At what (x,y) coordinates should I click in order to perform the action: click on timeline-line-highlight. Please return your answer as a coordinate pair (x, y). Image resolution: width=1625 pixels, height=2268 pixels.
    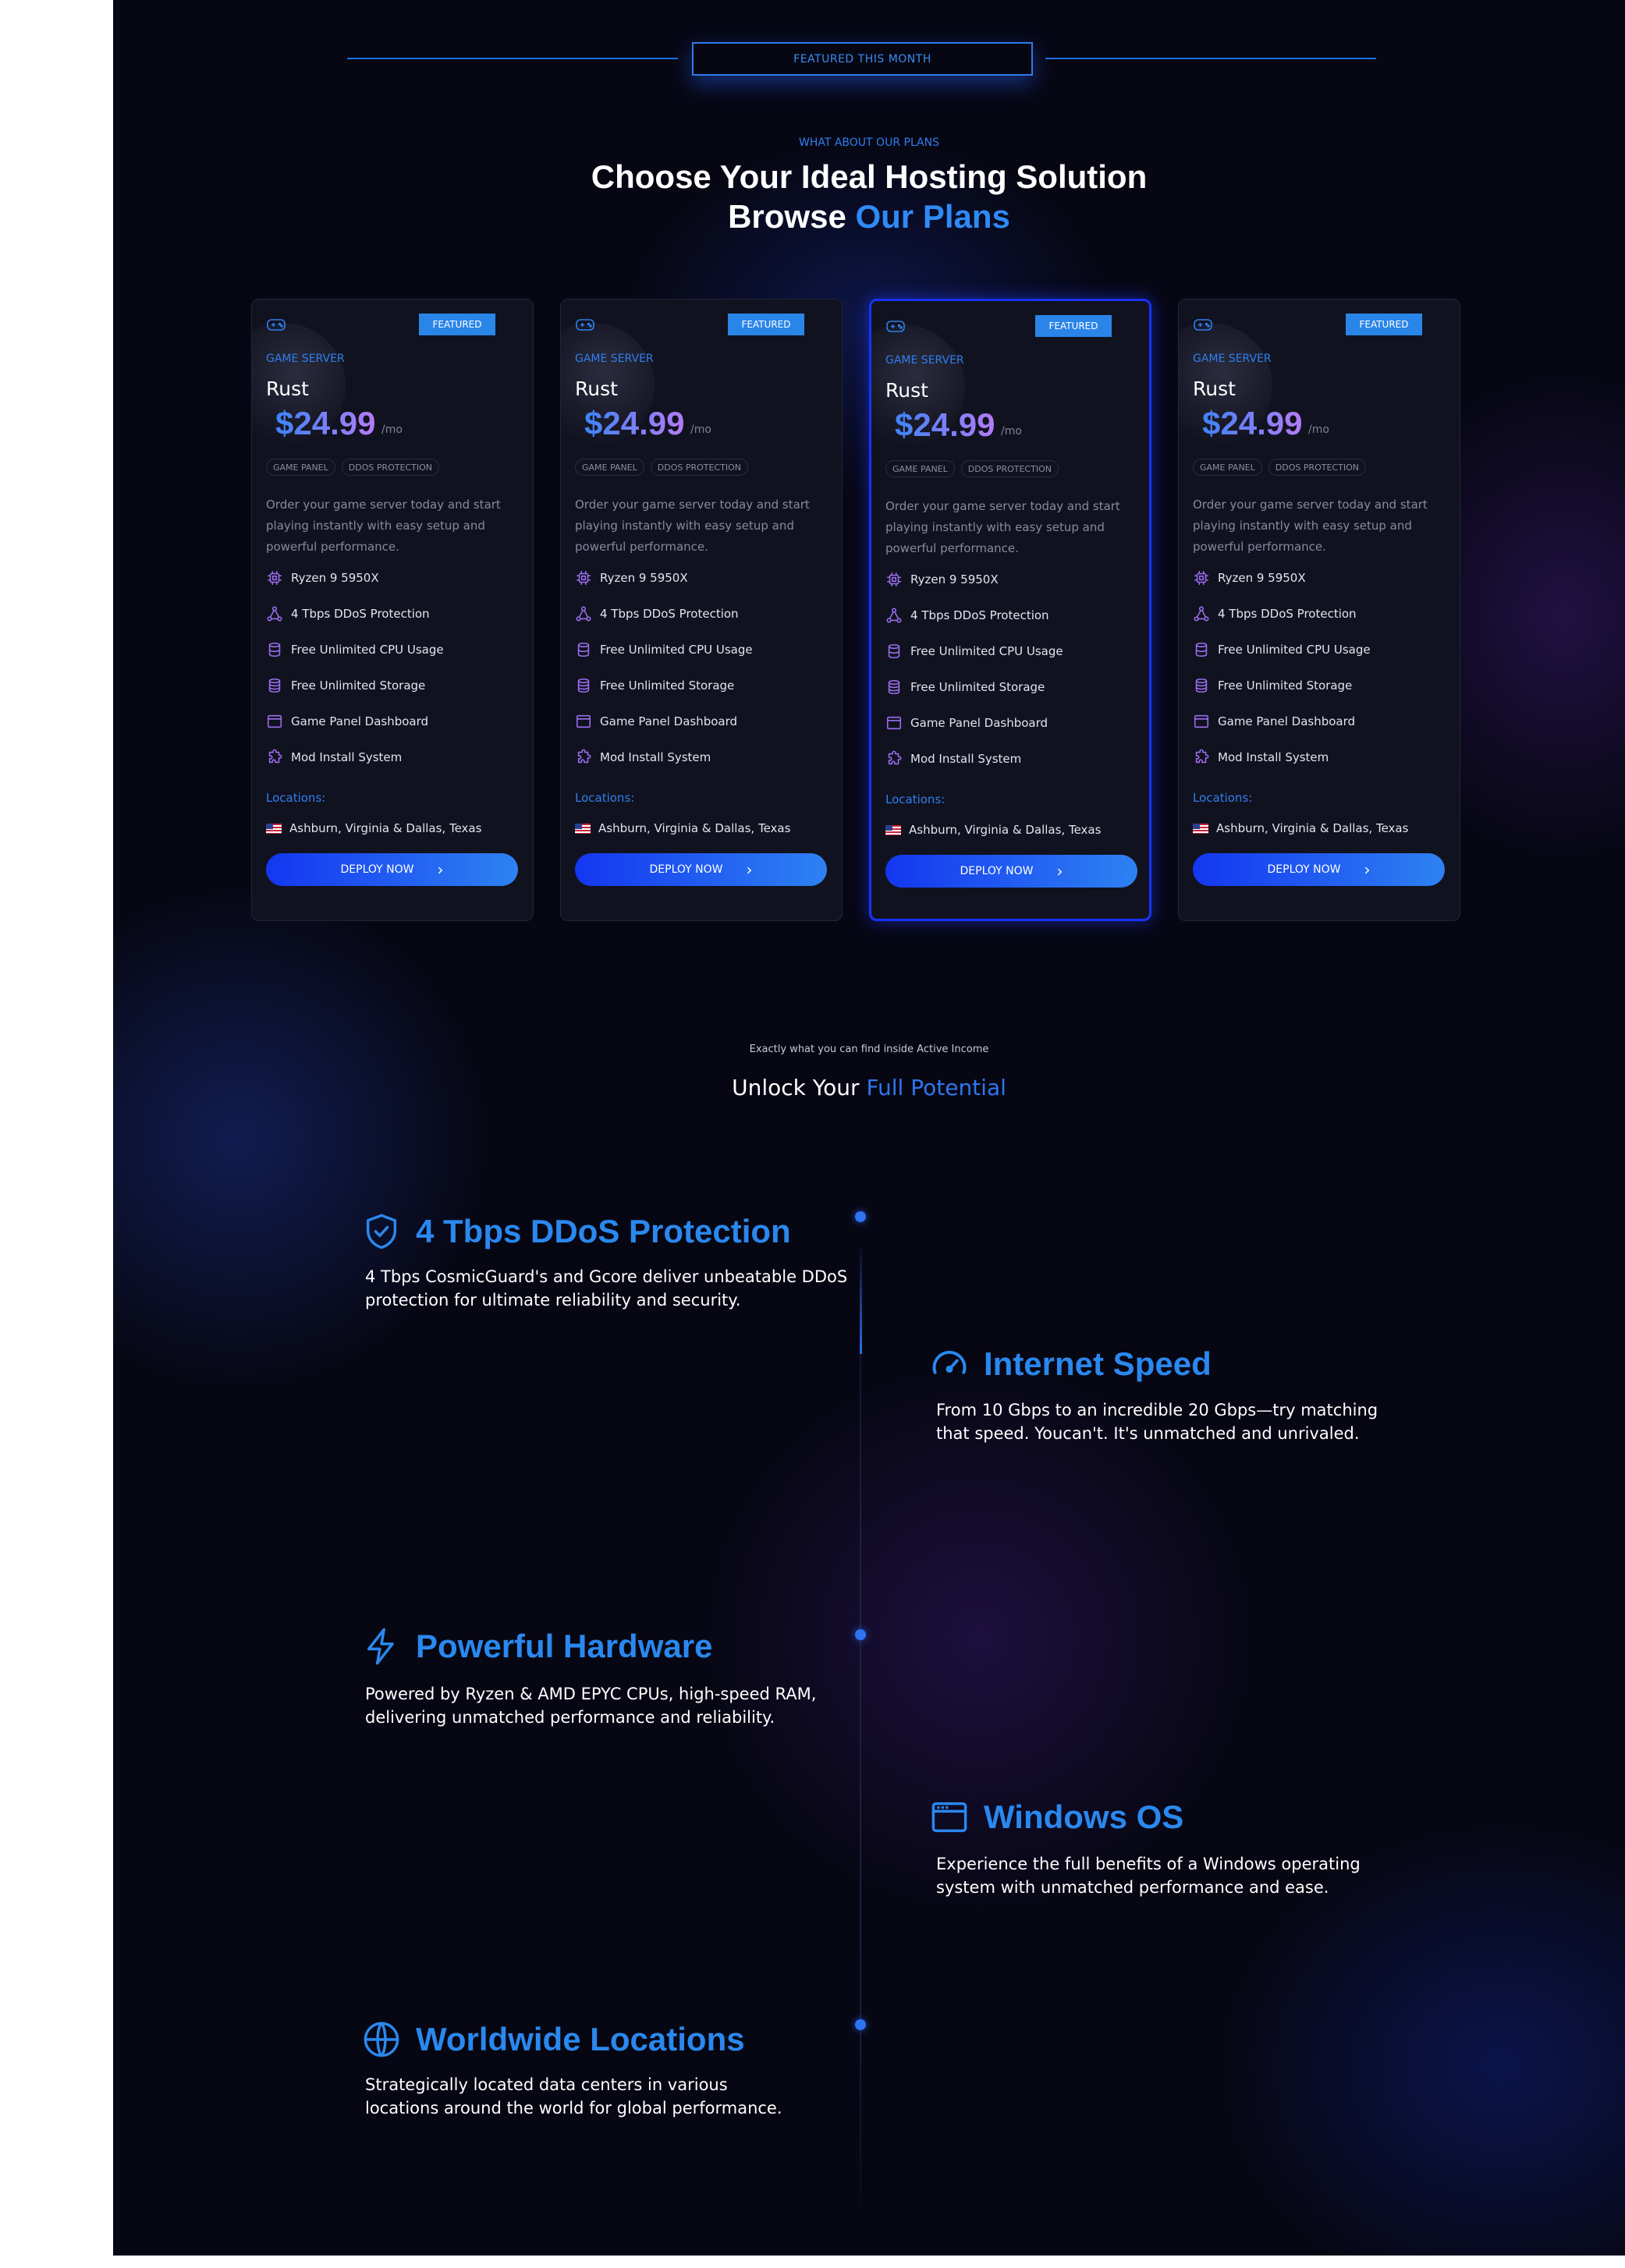
    Looking at the image, I should click on (861, 1301).